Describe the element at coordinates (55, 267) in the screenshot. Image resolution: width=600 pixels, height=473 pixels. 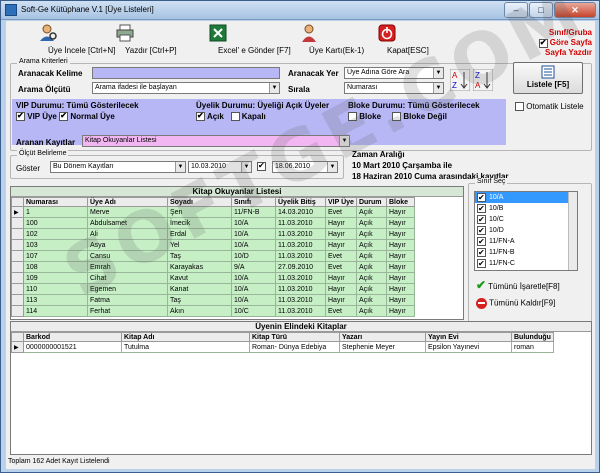
I see `table-cell: 108` at that location.